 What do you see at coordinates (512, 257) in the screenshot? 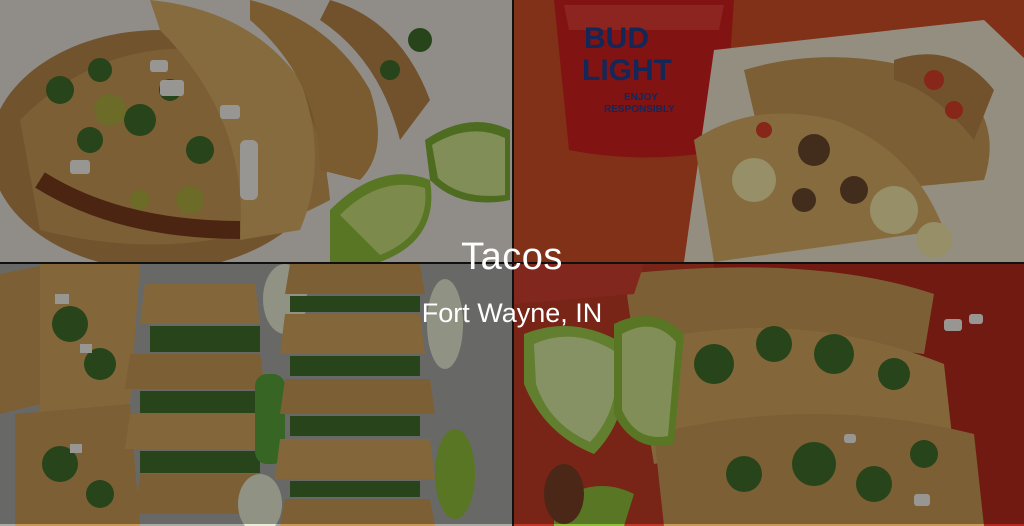
I see `page-title: Tacos` at bounding box center [512, 257].